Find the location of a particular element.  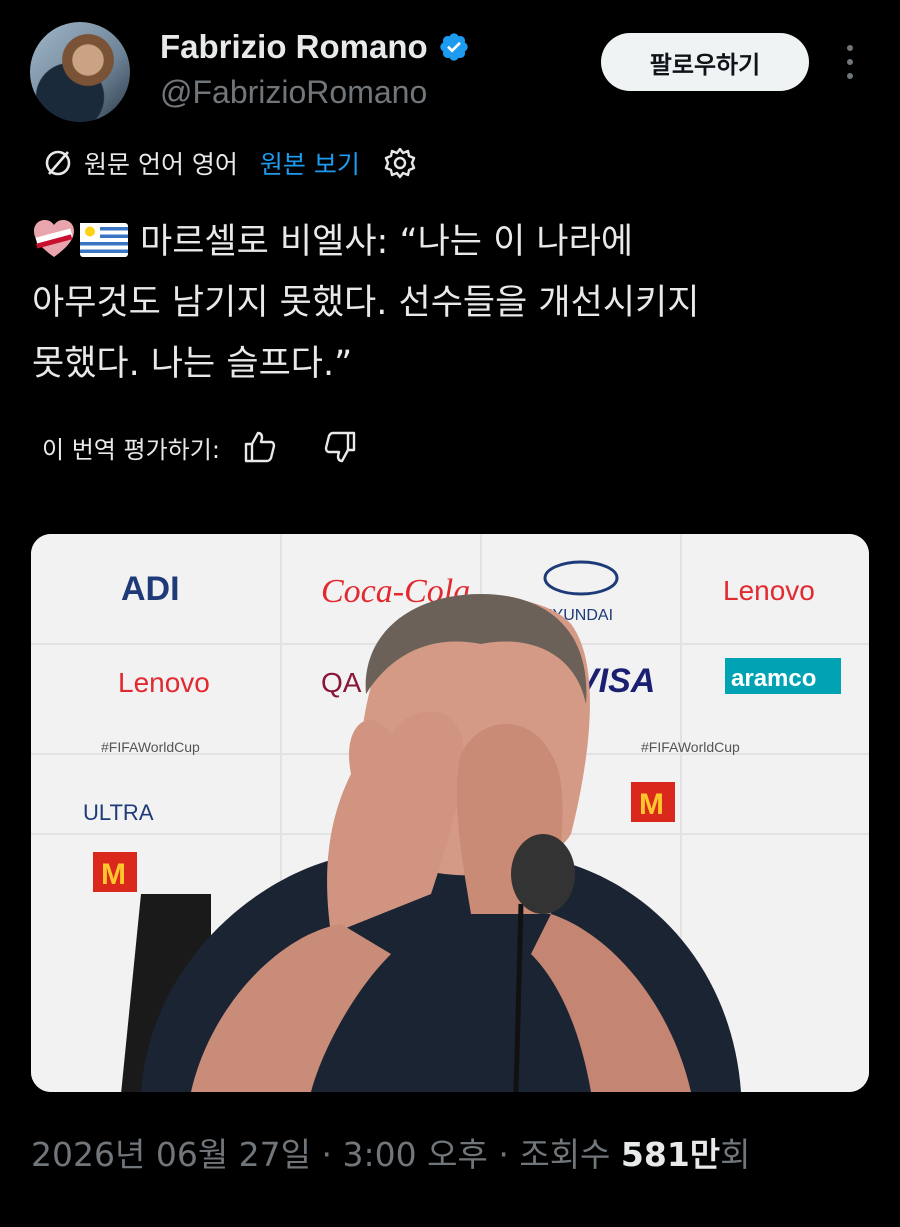

source-language-label: 원문 언어 영어 is located at coordinates (161, 164).